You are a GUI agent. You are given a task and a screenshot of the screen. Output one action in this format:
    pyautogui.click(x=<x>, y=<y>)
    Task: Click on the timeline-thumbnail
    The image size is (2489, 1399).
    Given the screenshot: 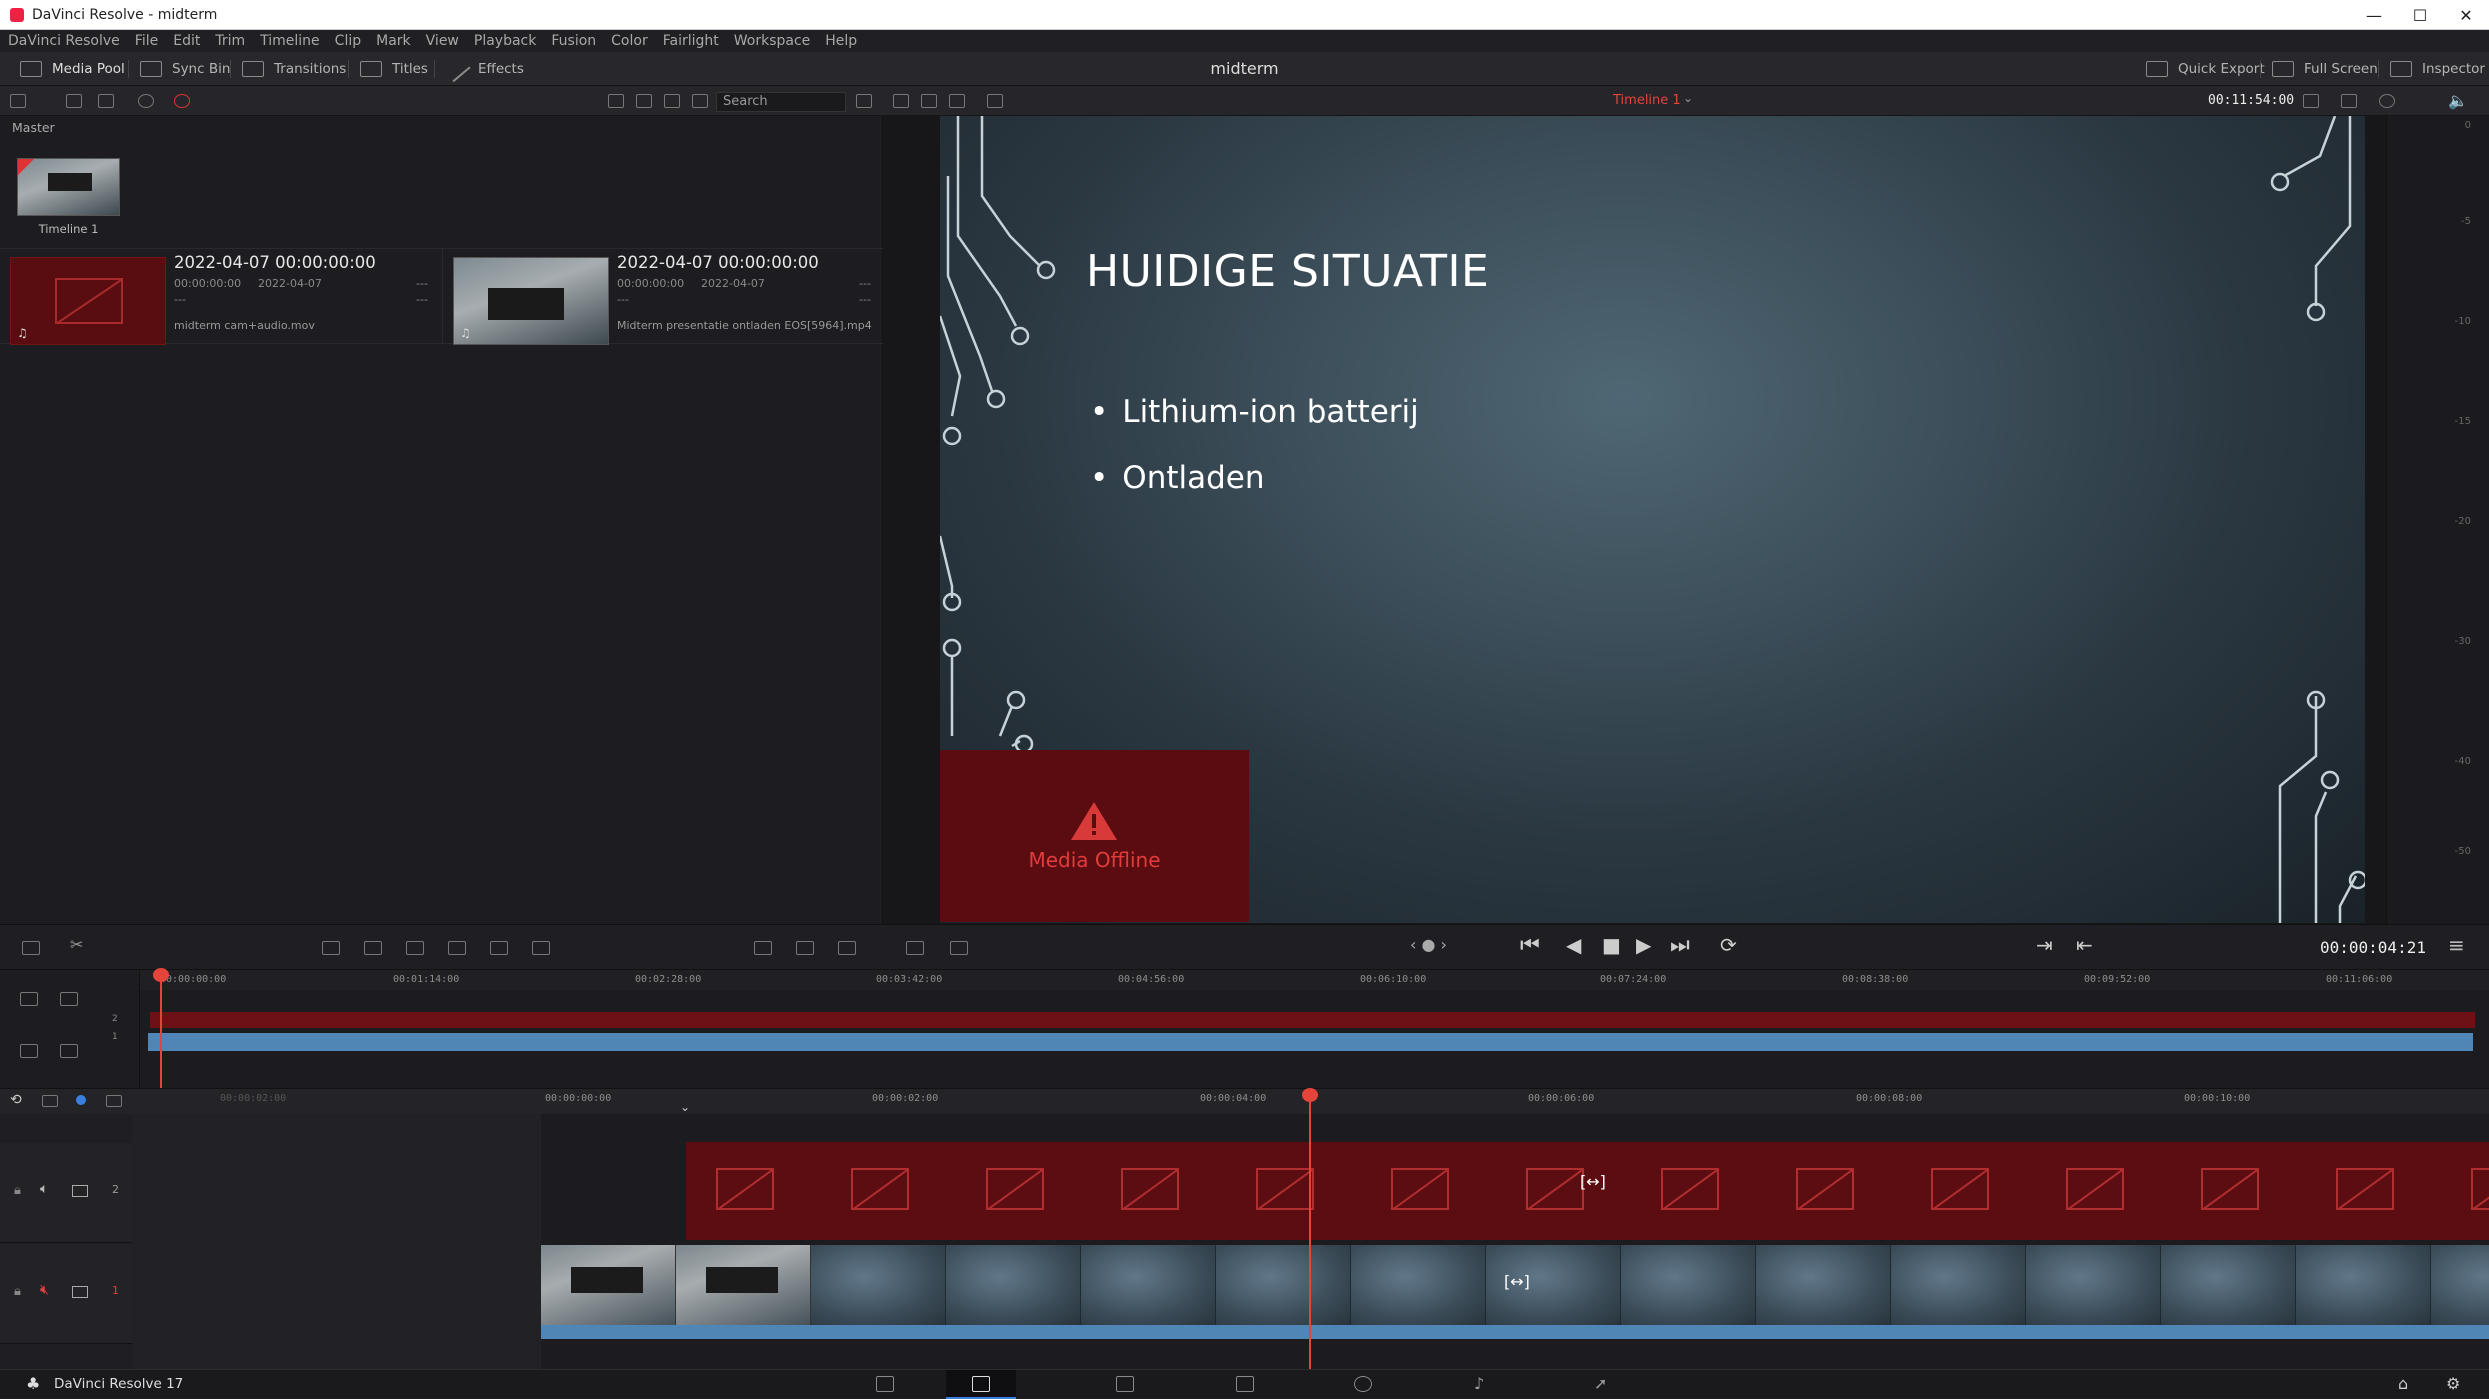 What is the action you would take?
    pyautogui.click(x=68, y=187)
    